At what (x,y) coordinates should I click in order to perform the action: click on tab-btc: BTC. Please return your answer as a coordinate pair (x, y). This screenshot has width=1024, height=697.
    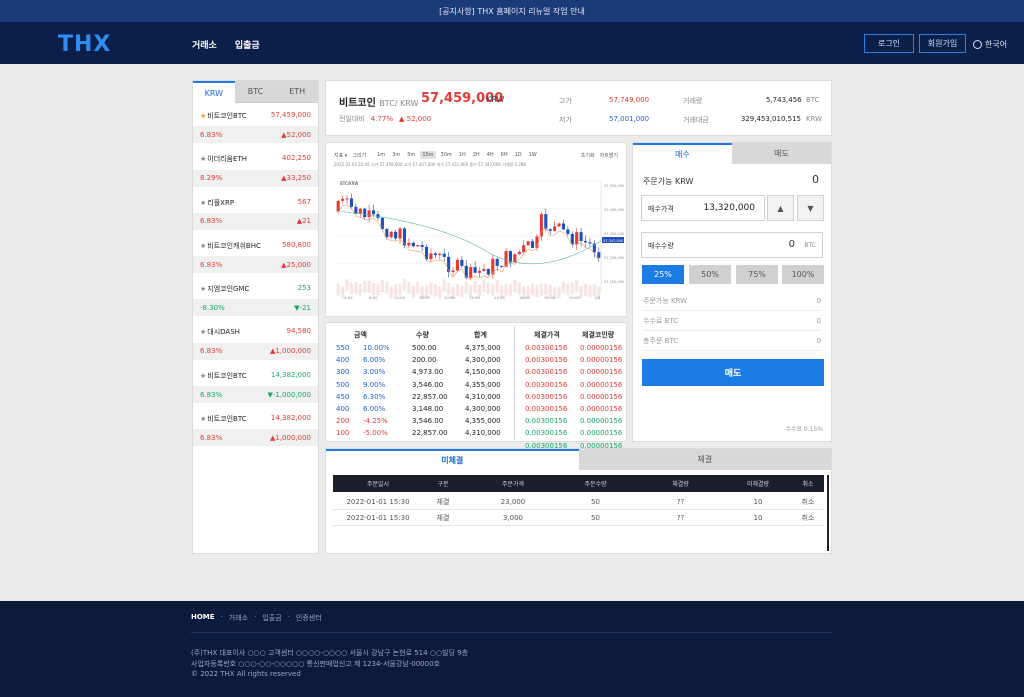
    Looking at the image, I should click on (255, 92).